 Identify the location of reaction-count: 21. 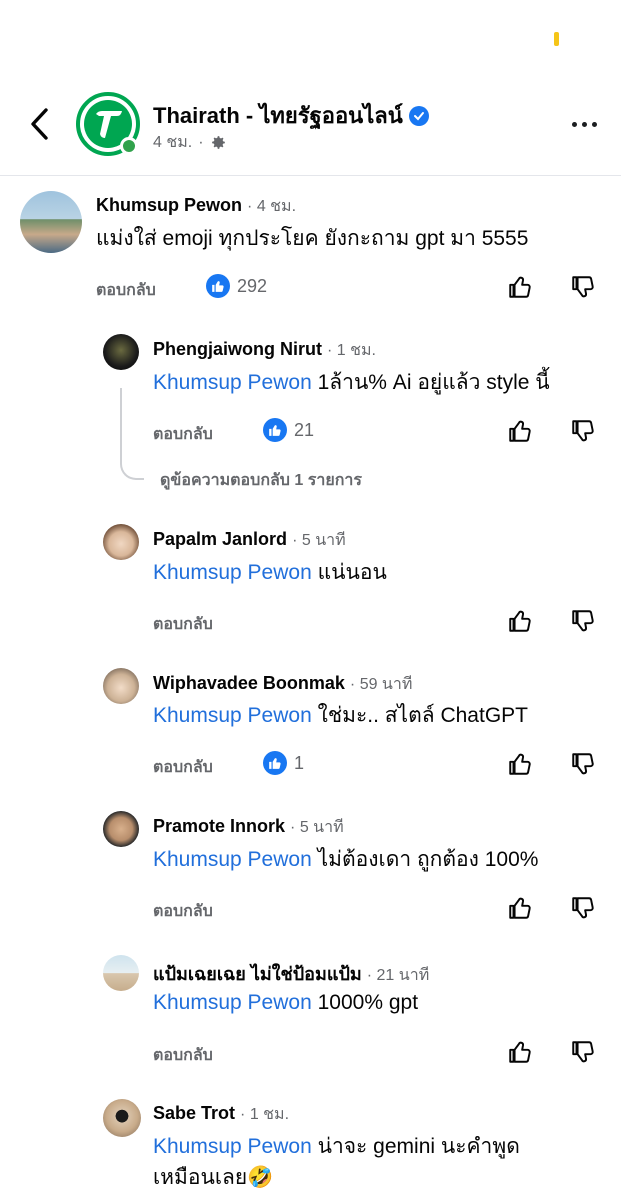
(288, 430).